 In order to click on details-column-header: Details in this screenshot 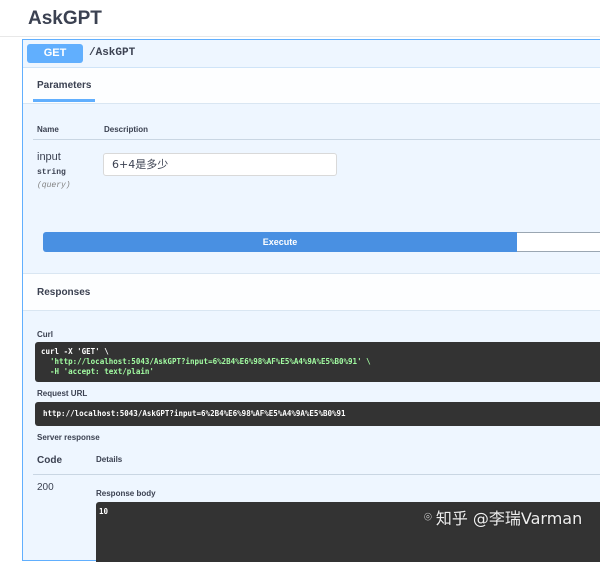, I will do `click(109, 459)`.